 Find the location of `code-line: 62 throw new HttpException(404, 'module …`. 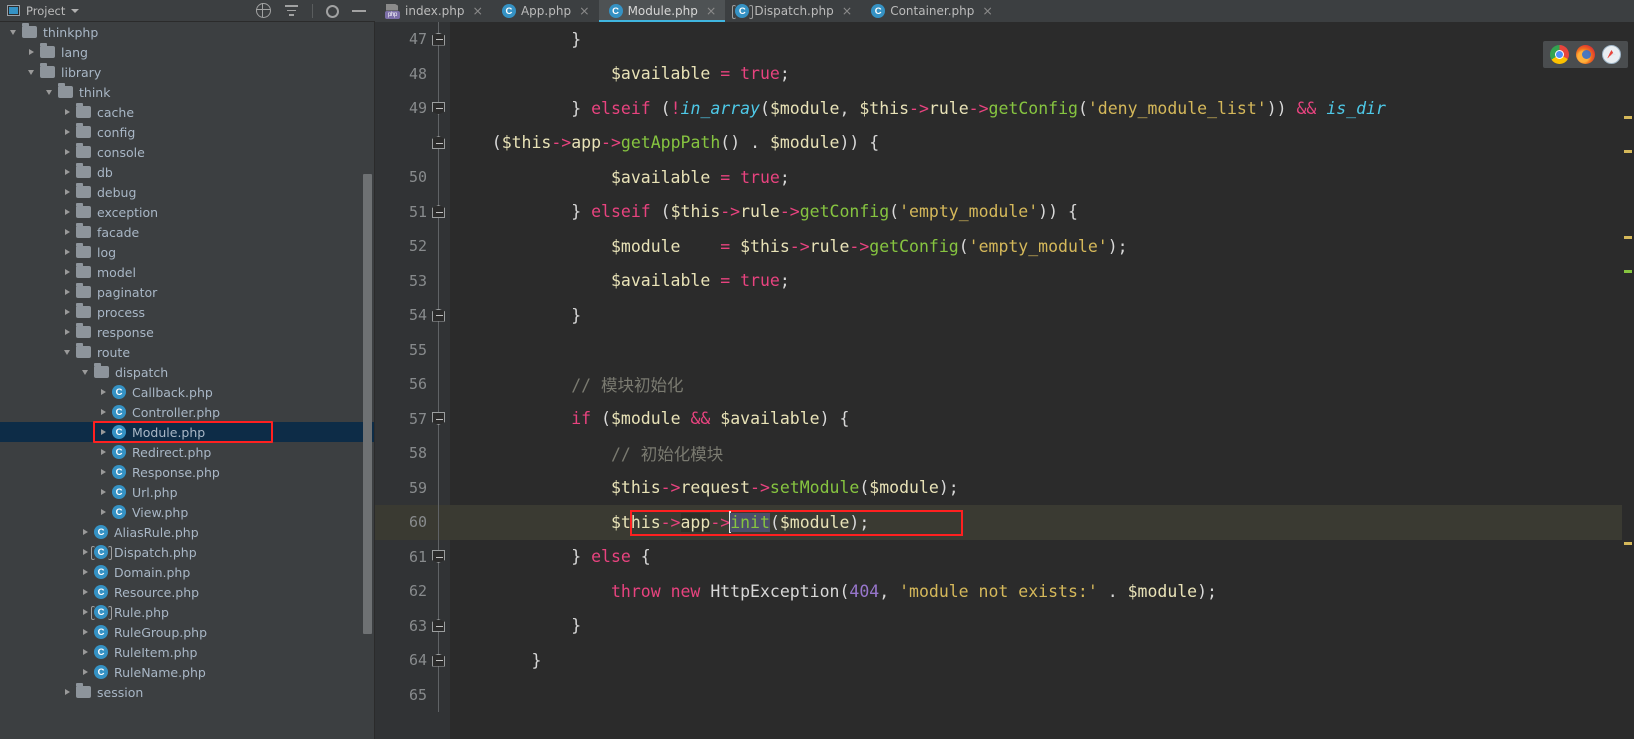

code-line: 62 throw new HttpException(404, 'module … is located at coordinates (1004, 591).